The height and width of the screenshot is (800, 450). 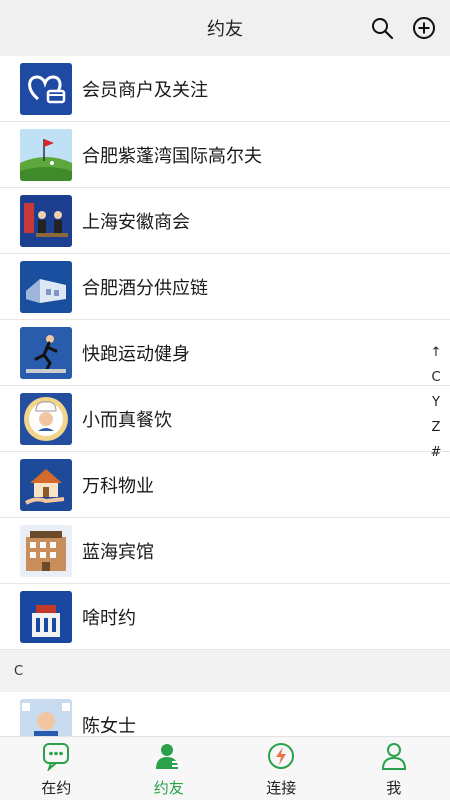 I want to click on heart-card-icon, so click(x=46, y=88).